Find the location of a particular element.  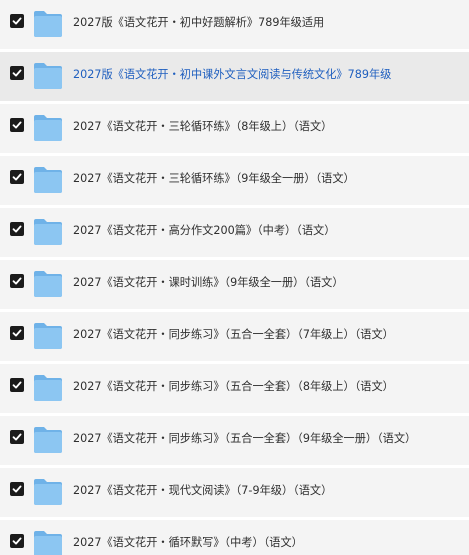

folder-name-link: 2027《语文花开・三轮循环练》（8年级上）（语文） is located at coordinates (202, 128).